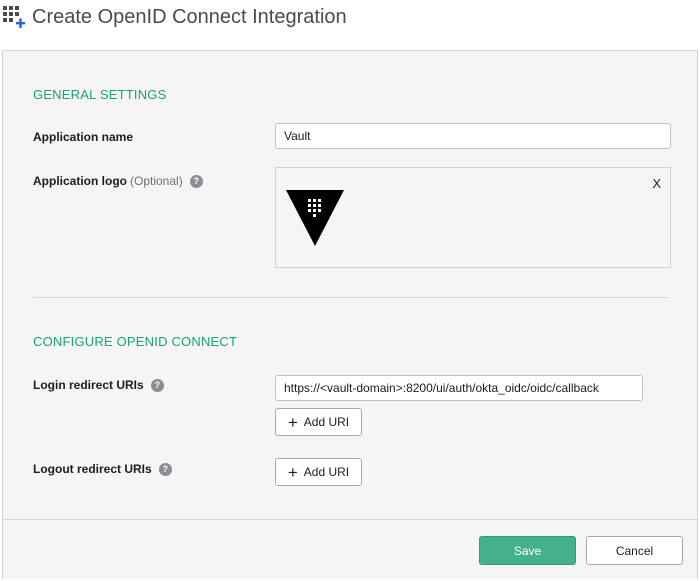 The width and height of the screenshot is (700, 581). Describe the element at coordinates (351, 297) in the screenshot. I see `section-divider` at that location.